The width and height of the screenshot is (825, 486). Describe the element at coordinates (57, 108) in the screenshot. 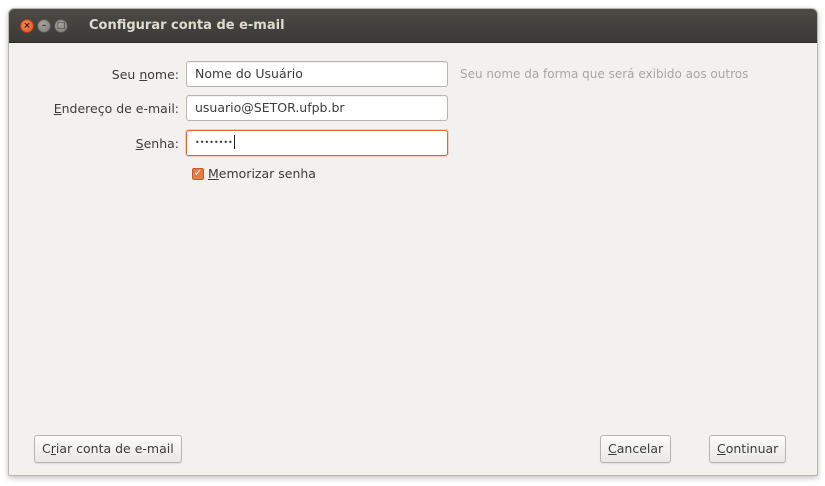

I see `email-label-accel: E` at that location.